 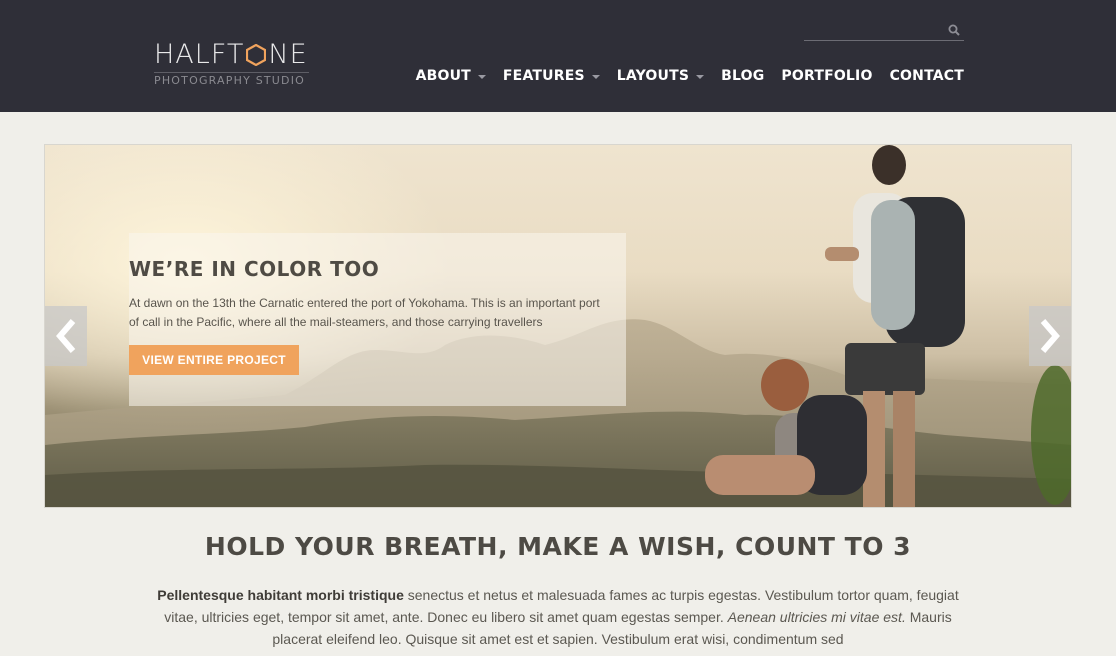 I want to click on paragraph-italic: Aenean ultricies mi vitae est., so click(x=816, y=617).